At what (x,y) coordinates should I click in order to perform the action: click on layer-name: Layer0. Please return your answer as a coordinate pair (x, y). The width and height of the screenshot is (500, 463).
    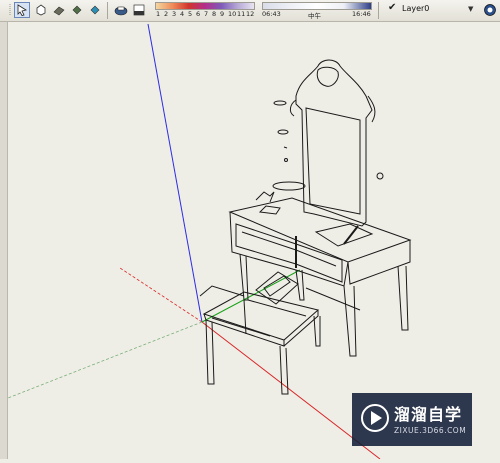
    Looking at the image, I should click on (416, 8).